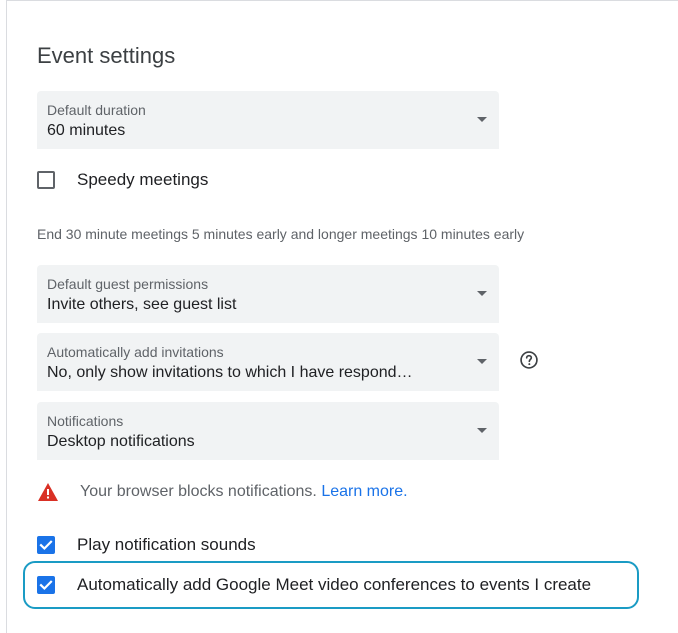 This screenshot has width=678, height=633. I want to click on default-duration-value: 60 minutes, so click(86, 130).